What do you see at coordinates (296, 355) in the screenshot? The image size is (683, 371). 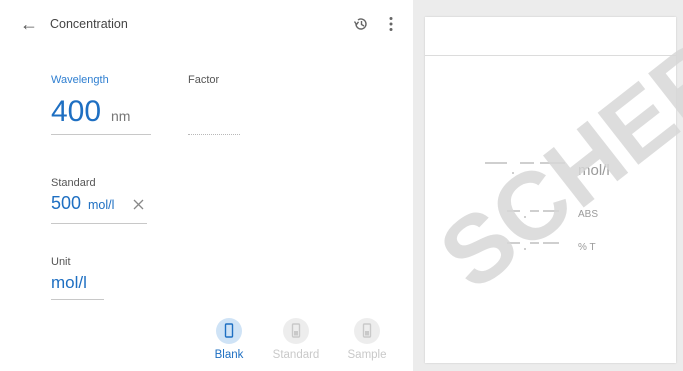 I see `tab-standard-label: Standard` at bounding box center [296, 355].